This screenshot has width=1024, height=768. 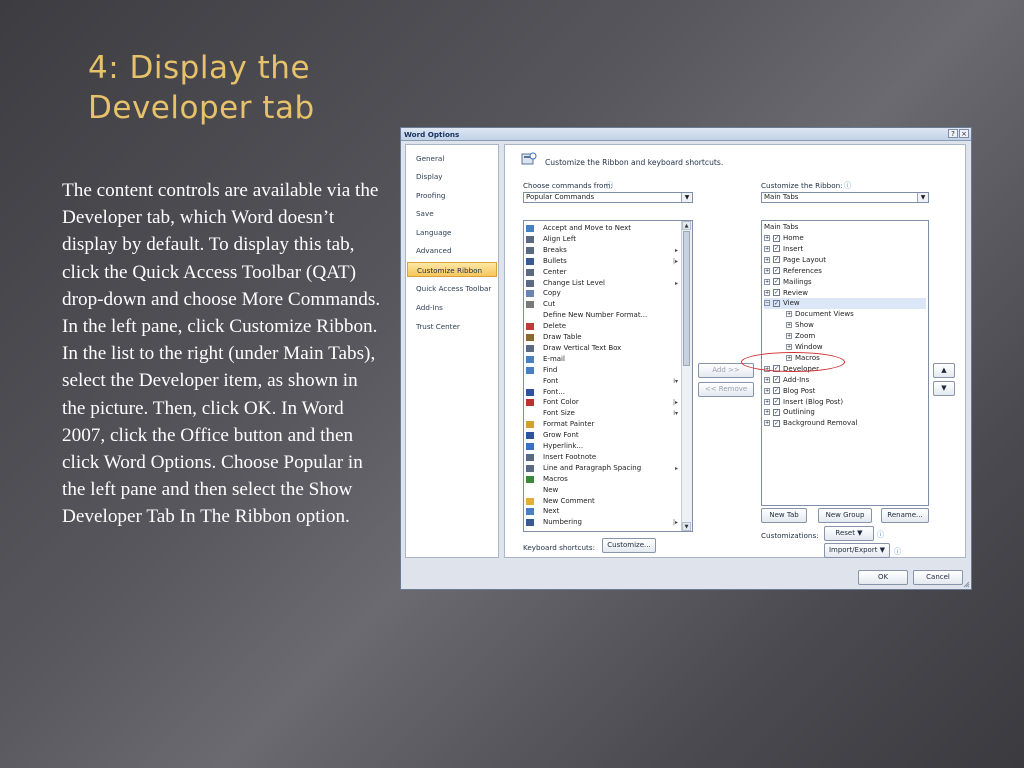 What do you see at coordinates (602, 479) in the screenshot?
I see `command-item: Macros` at bounding box center [602, 479].